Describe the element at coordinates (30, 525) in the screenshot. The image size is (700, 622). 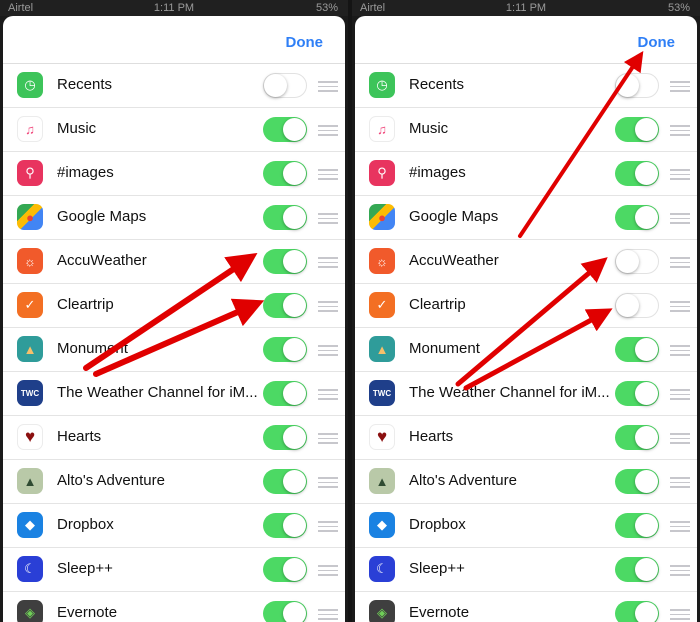
I see `dropbox-icon: ◆` at that location.